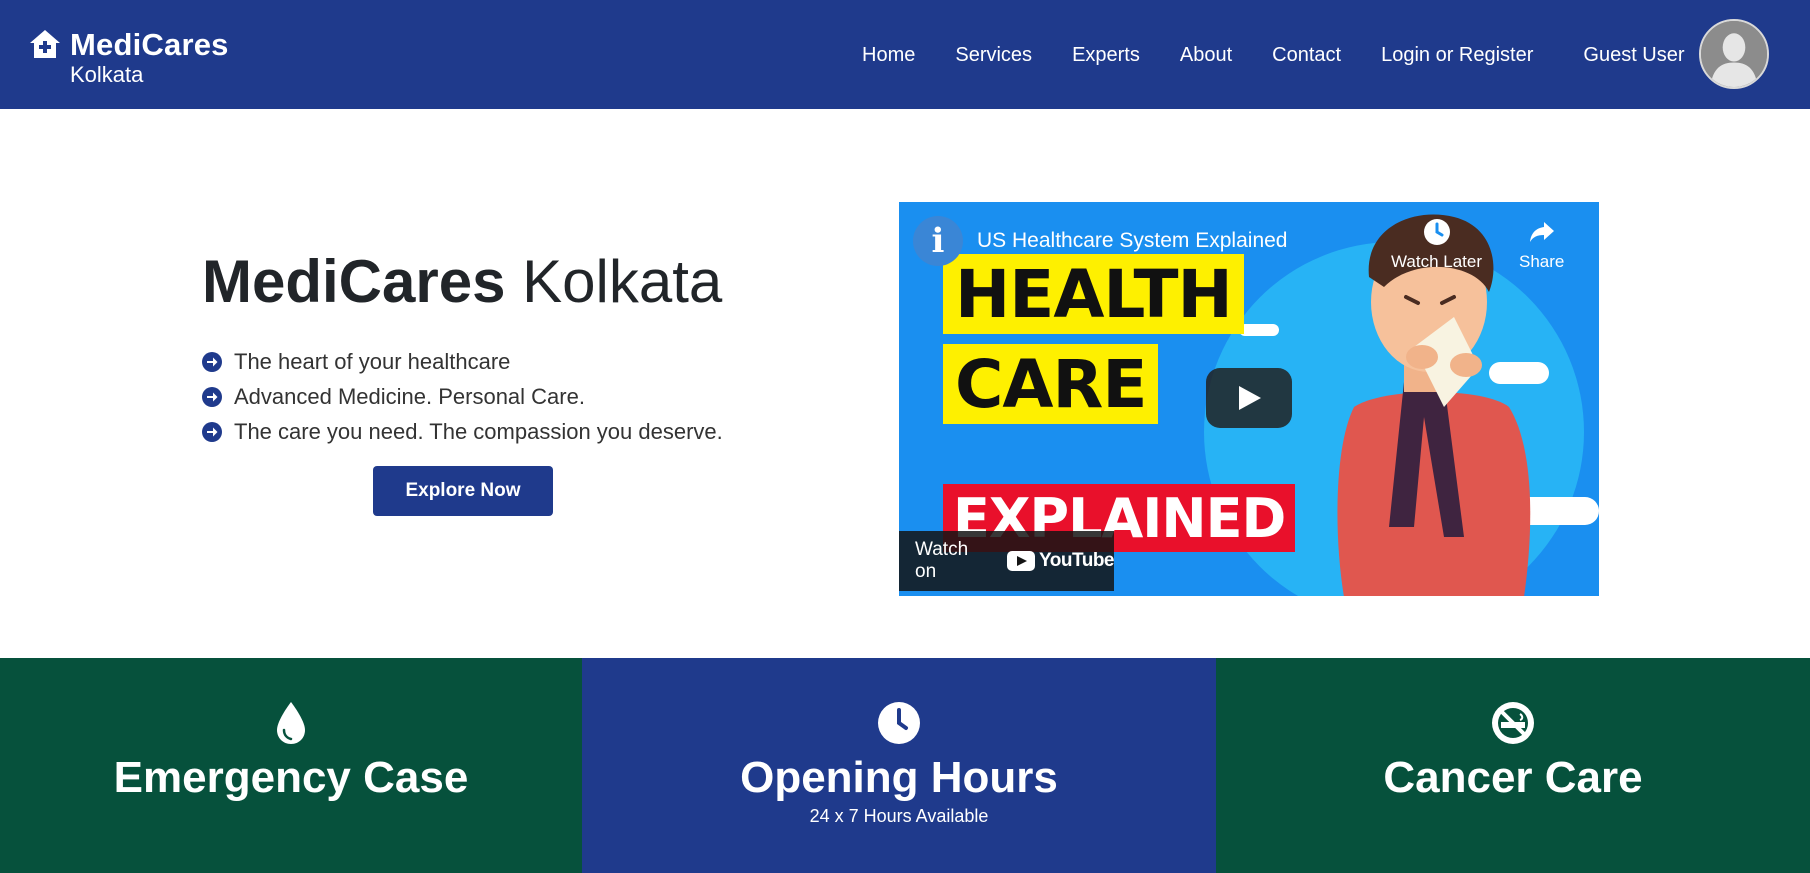 Image resolution: width=1810 pixels, height=873 pixels. What do you see at coordinates (149, 44) in the screenshot?
I see `brand-name: MediCares` at bounding box center [149, 44].